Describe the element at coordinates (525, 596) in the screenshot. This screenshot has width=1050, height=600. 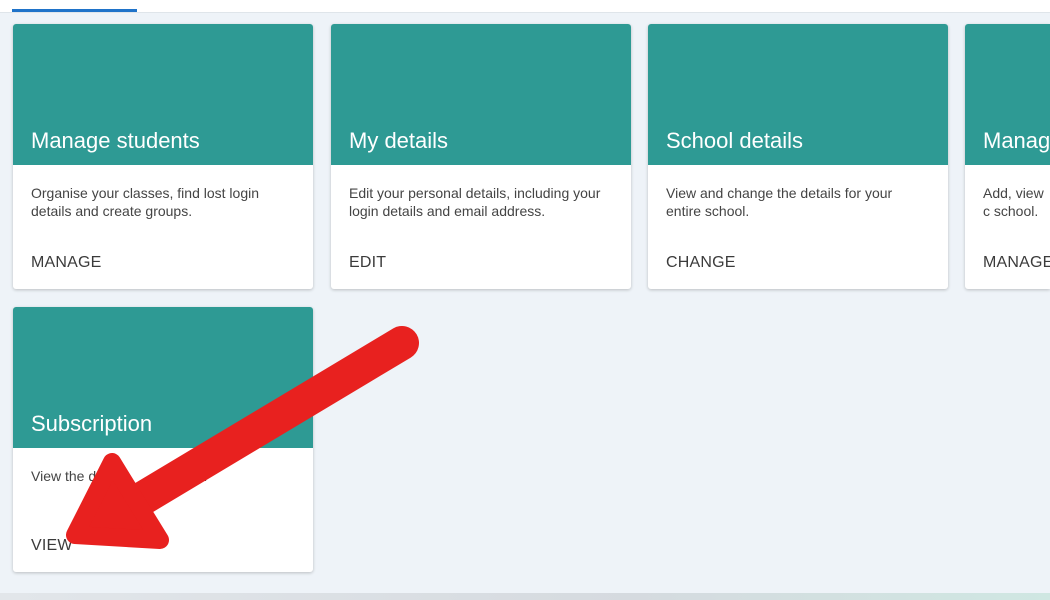
I see `bottom-edge` at that location.